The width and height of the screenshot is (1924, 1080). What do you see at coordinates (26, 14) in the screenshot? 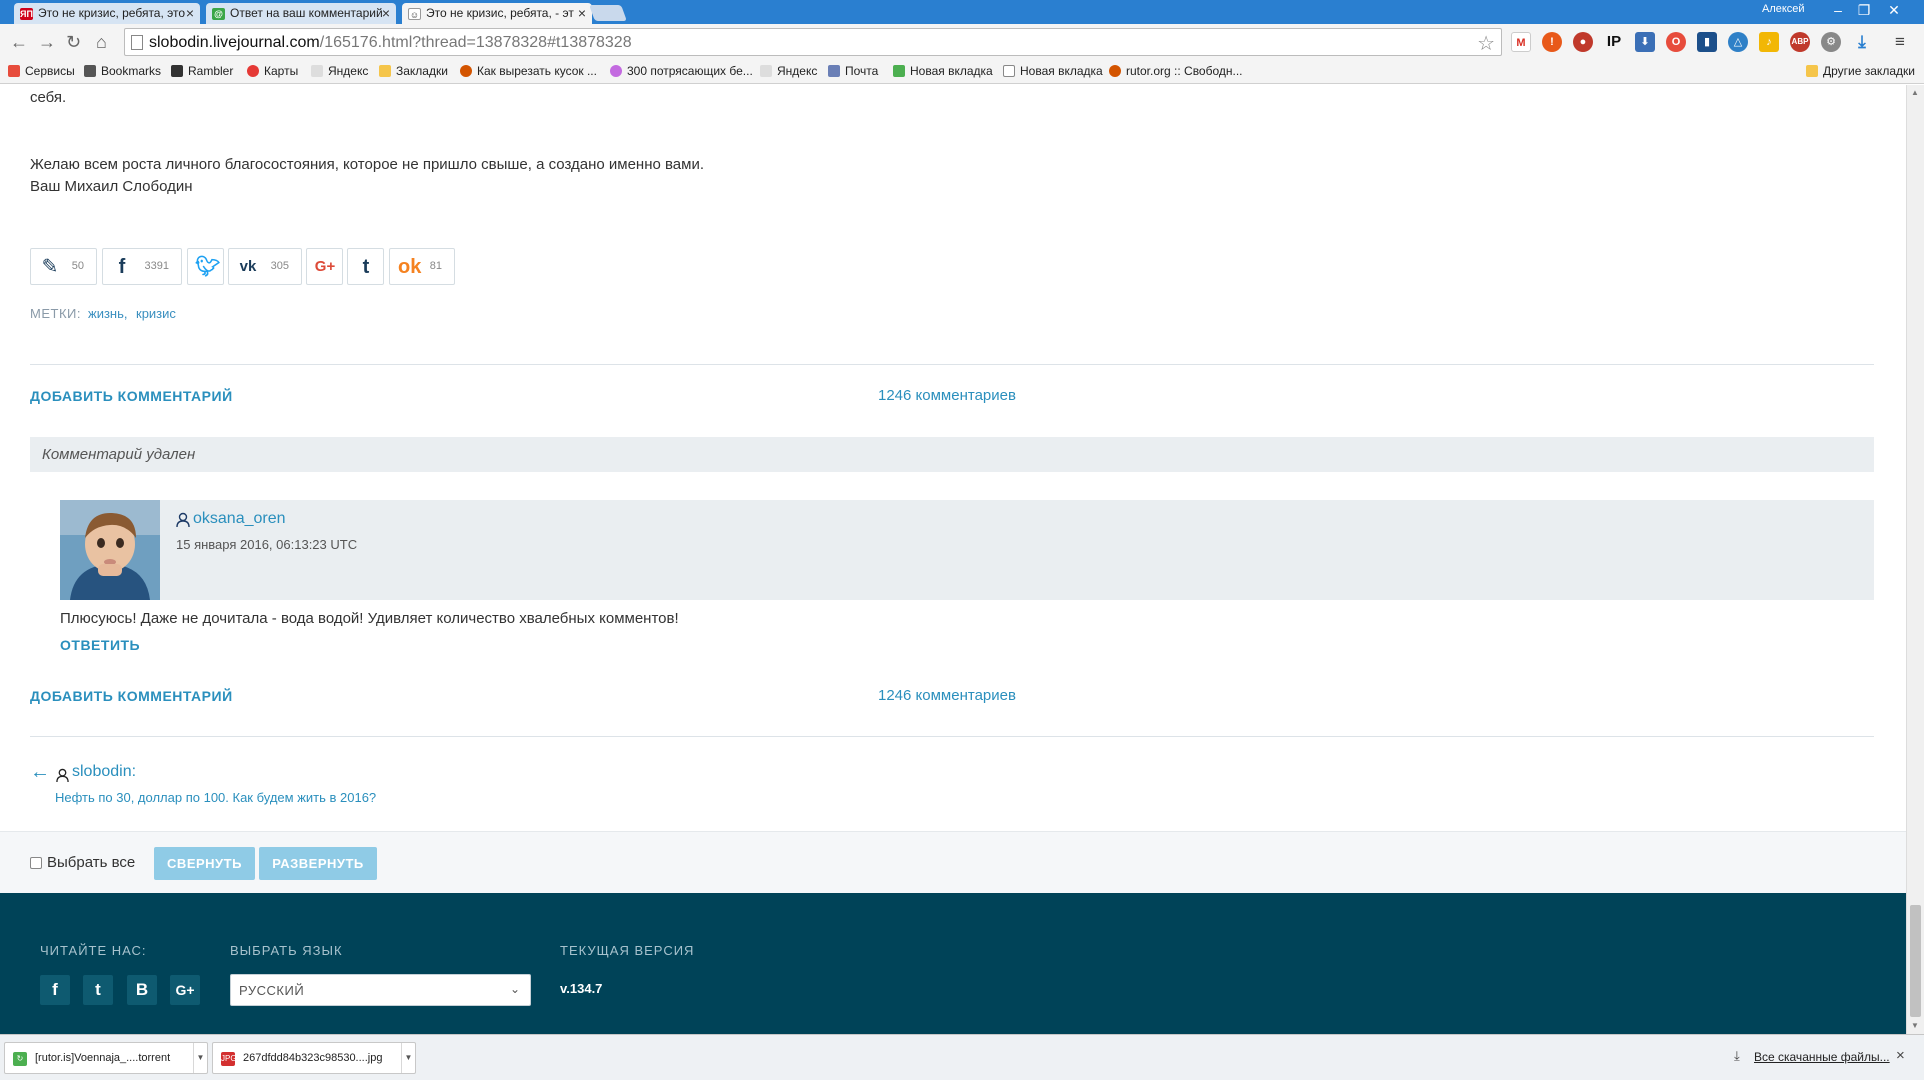
I see `yandex-news-icon: ЯП` at bounding box center [26, 14].